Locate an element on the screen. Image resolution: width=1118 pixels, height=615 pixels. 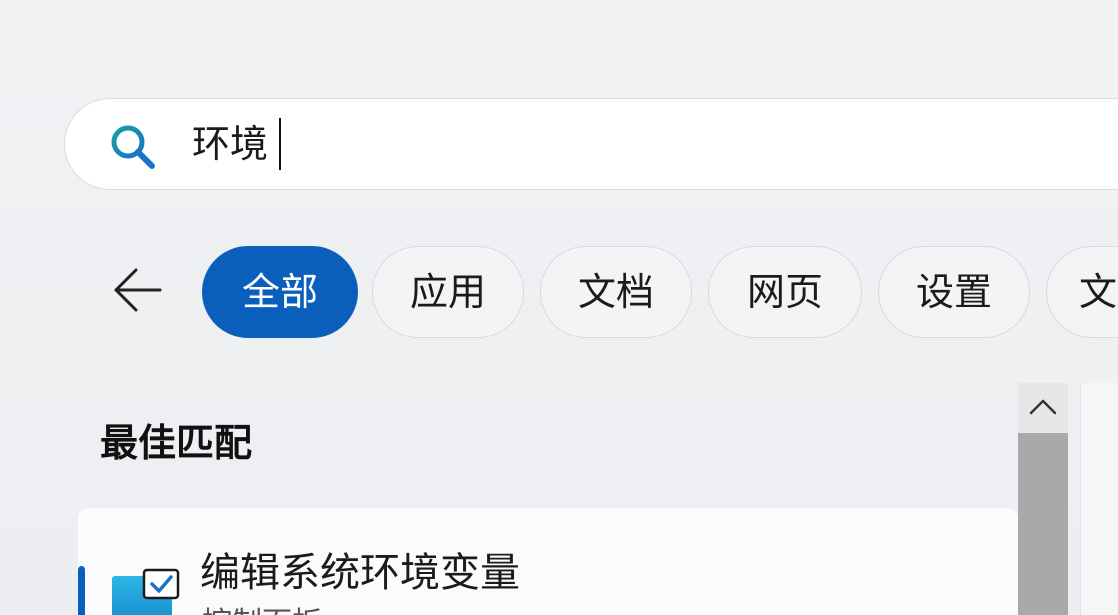
filter-chip-web: 网页 is located at coordinates (785, 292).